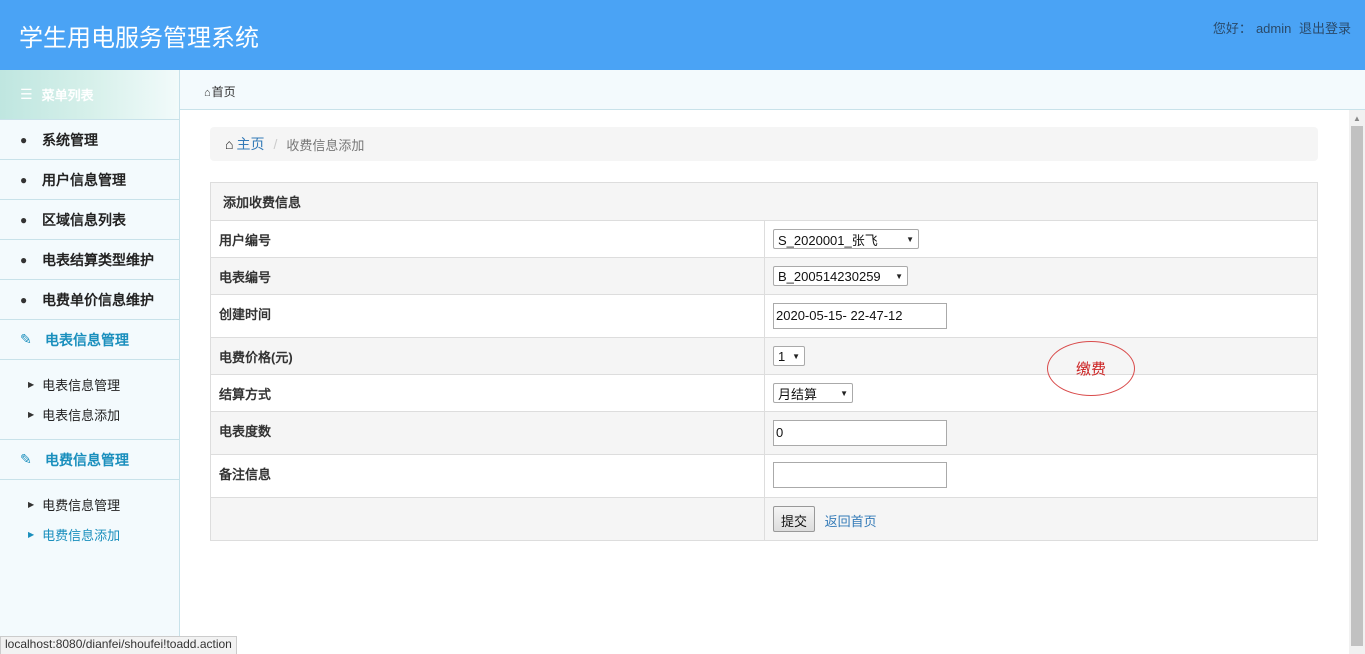 The height and width of the screenshot is (654, 1365). Describe the element at coordinates (70, 139) in the screenshot. I see `sidebar-item-label: 系统管理` at that location.